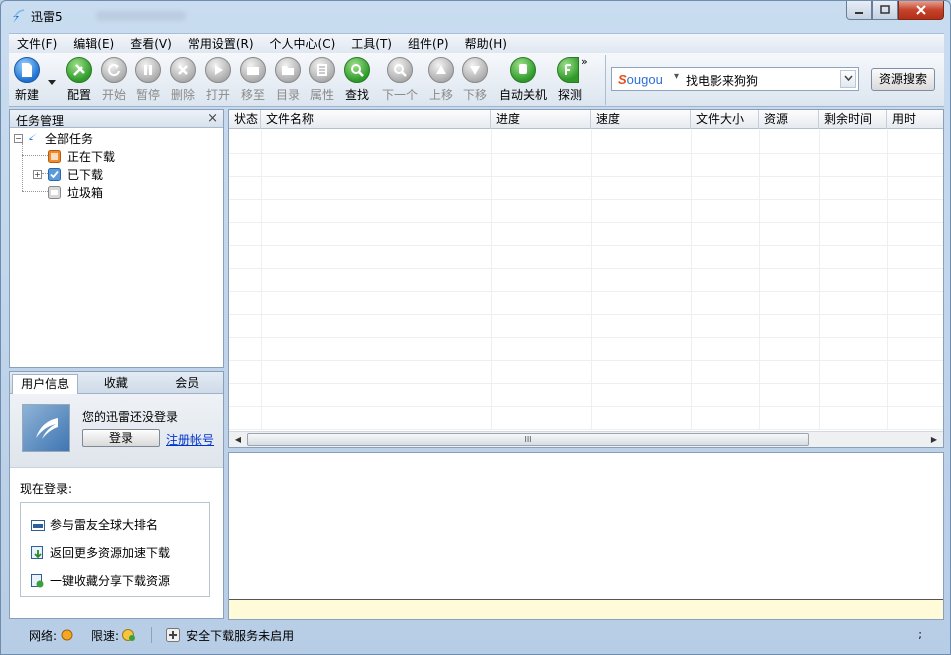  Describe the element at coordinates (523, 80) in the screenshot. I see `auto-shutdown-button: 自动关机` at that location.